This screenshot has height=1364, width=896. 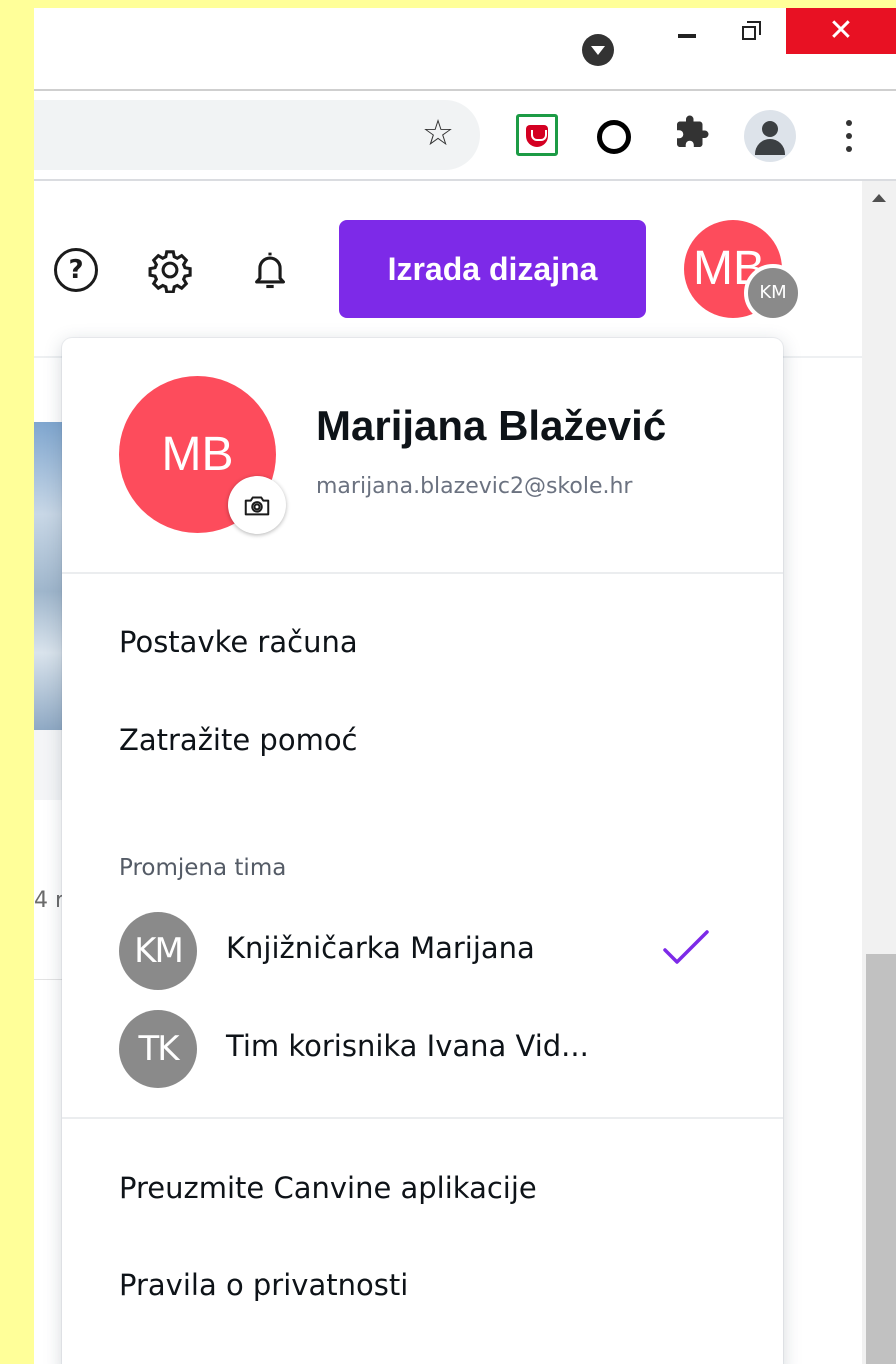 What do you see at coordinates (692, 136) in the screenshot?
I see `extensions-puzzle-icon` at bounding box center [692, 136].